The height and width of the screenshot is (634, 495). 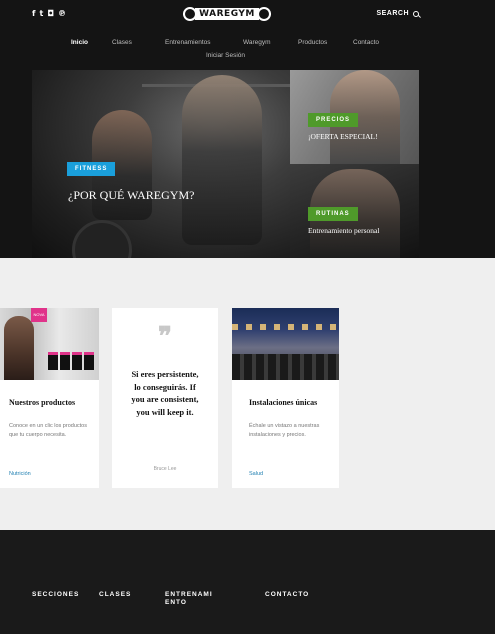 What do you see at coordinates (102, 239) in the screenshot?
I see `hero-plate-image` at bounding box center [102, 239].